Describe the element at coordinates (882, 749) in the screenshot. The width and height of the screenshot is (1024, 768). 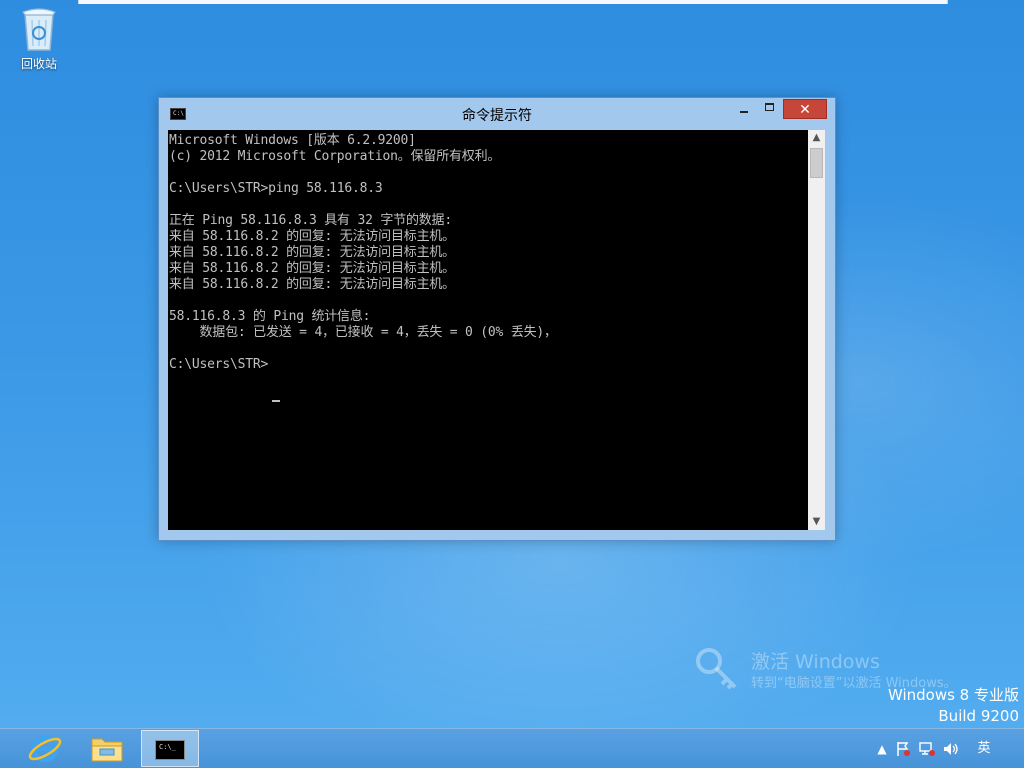
I see `show-hidden-icons-icon: ▲` at that location.